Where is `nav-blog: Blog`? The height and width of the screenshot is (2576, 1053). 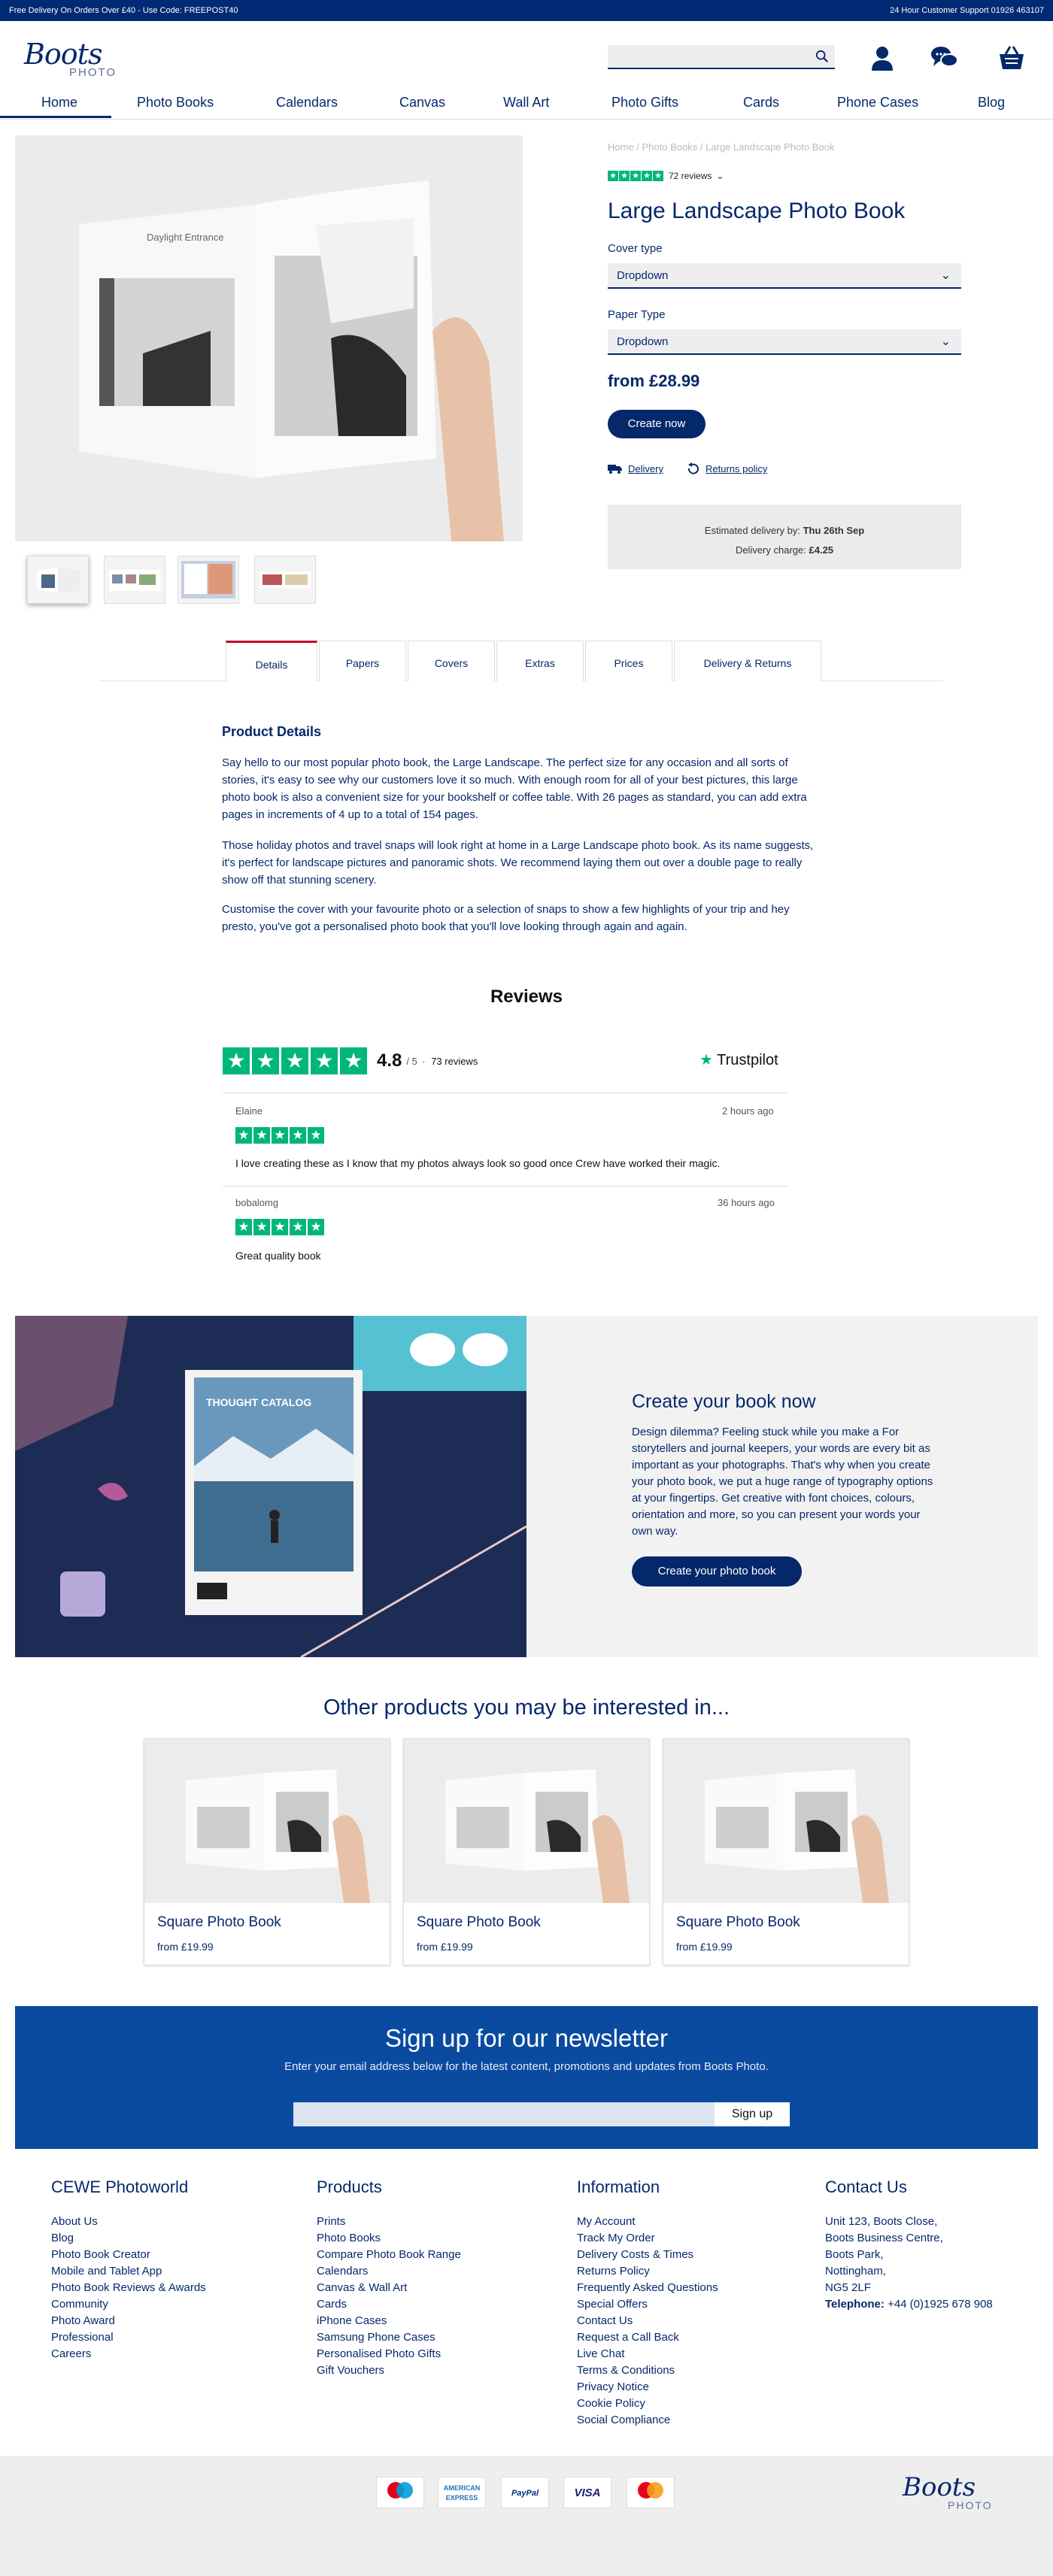
nav-blog: Blog is located at coordinates (991, 103).